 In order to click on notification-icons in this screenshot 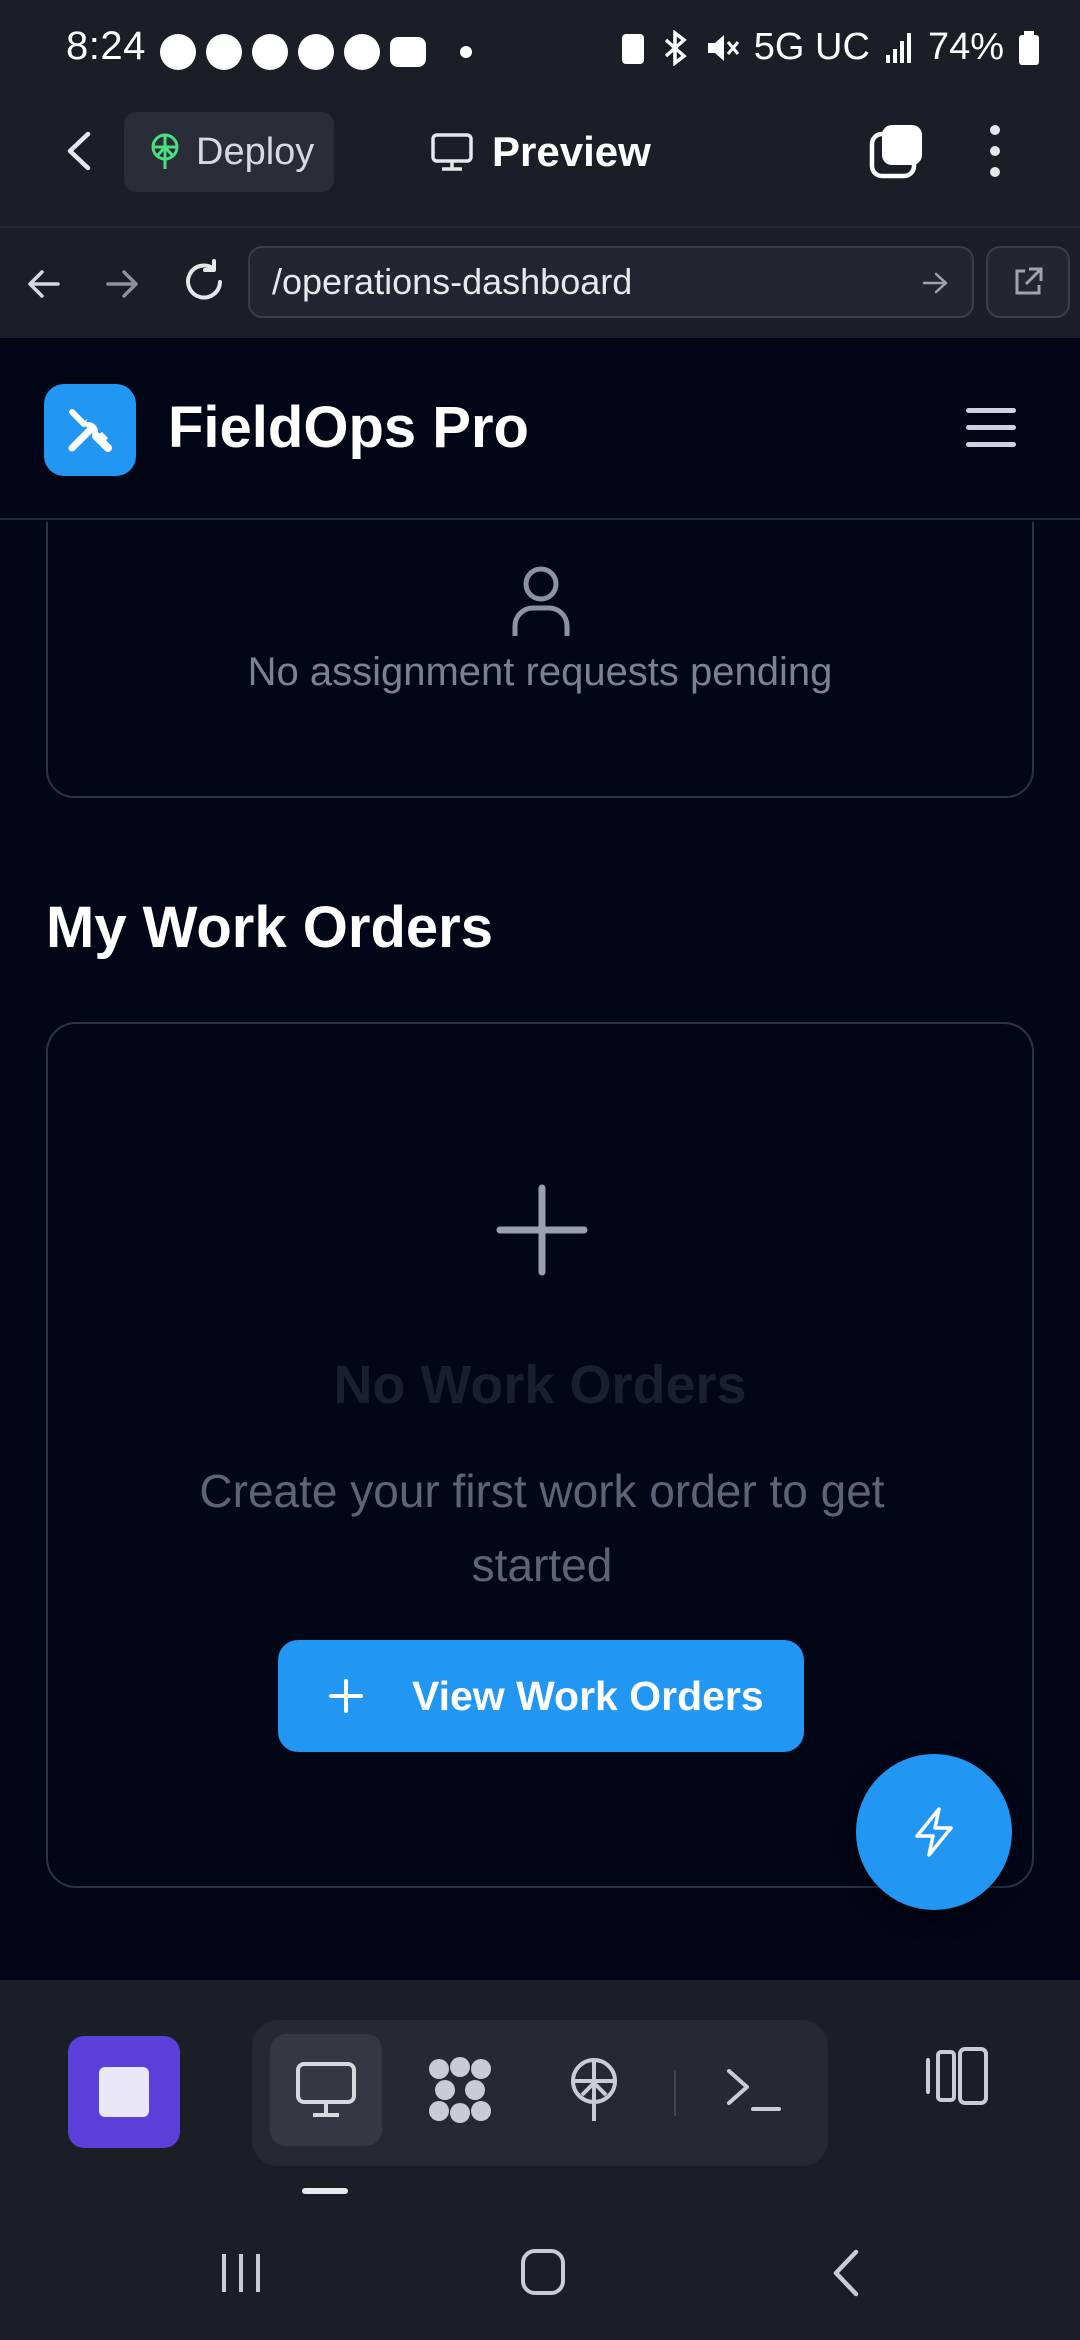, I will do `click(316, 52)`.